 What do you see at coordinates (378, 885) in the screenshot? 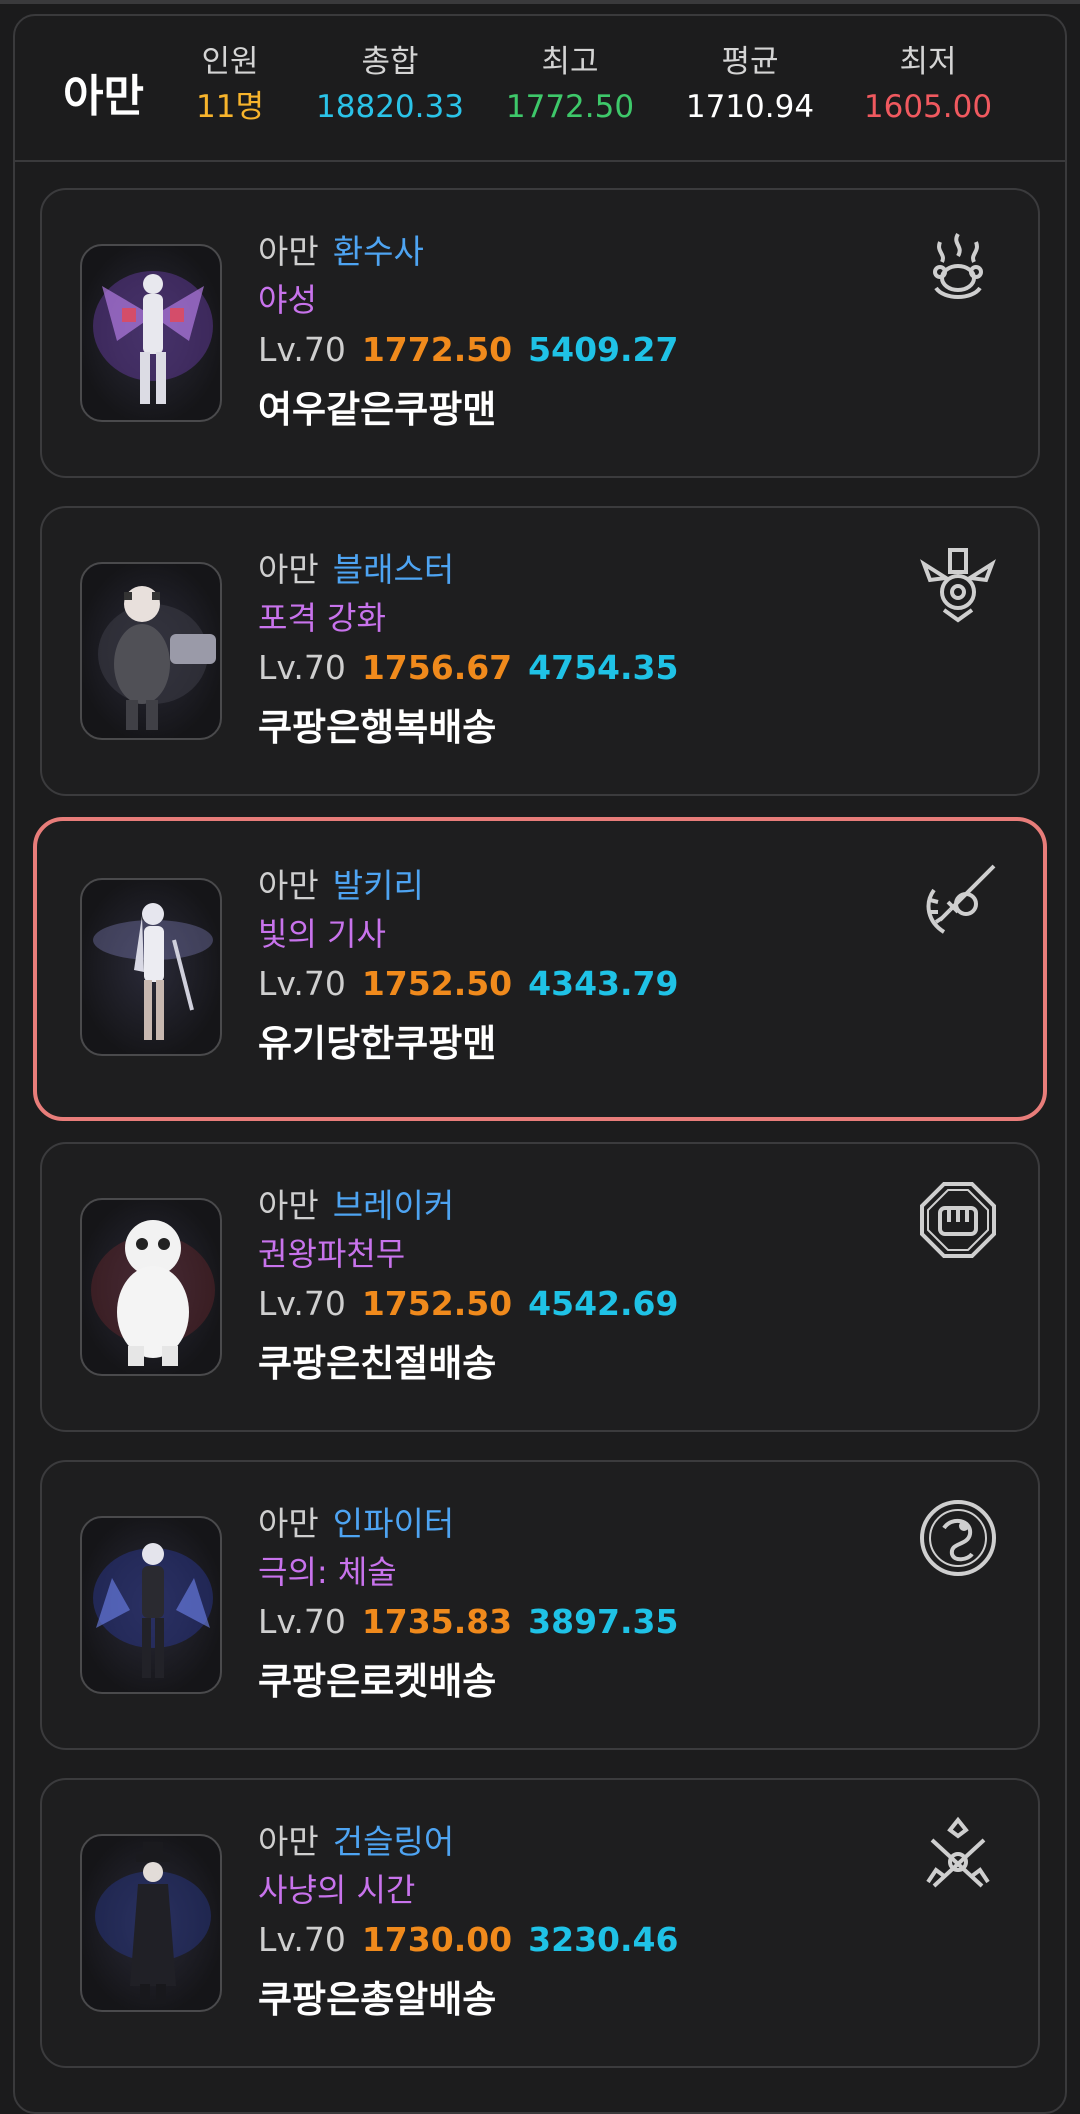
I see `character-class: 발키리` at bounding box center [378, 885].